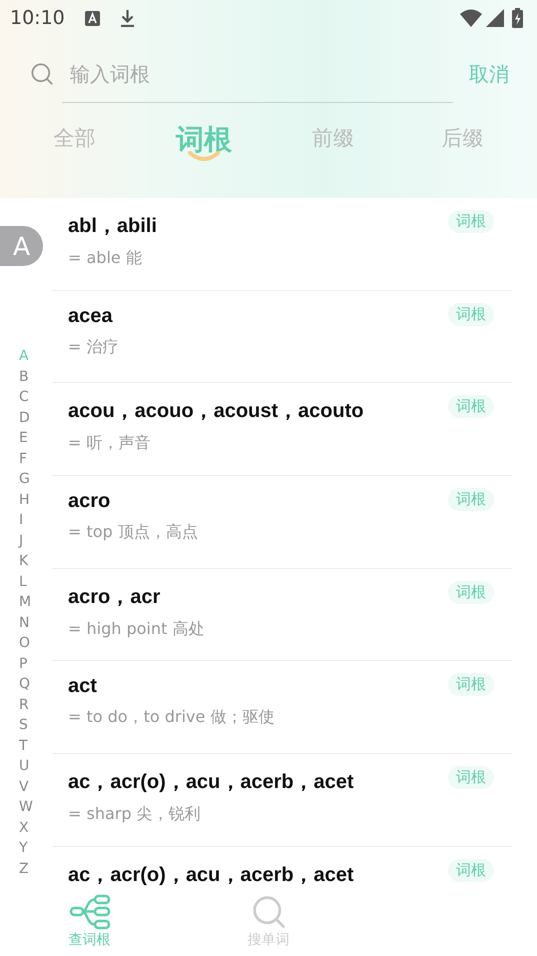 Image resolution: width=537 pixels, height=956 pixels. Describe the element at coordinates (26, 684) in the screenshot. I see `index-letter: Q` at that location.